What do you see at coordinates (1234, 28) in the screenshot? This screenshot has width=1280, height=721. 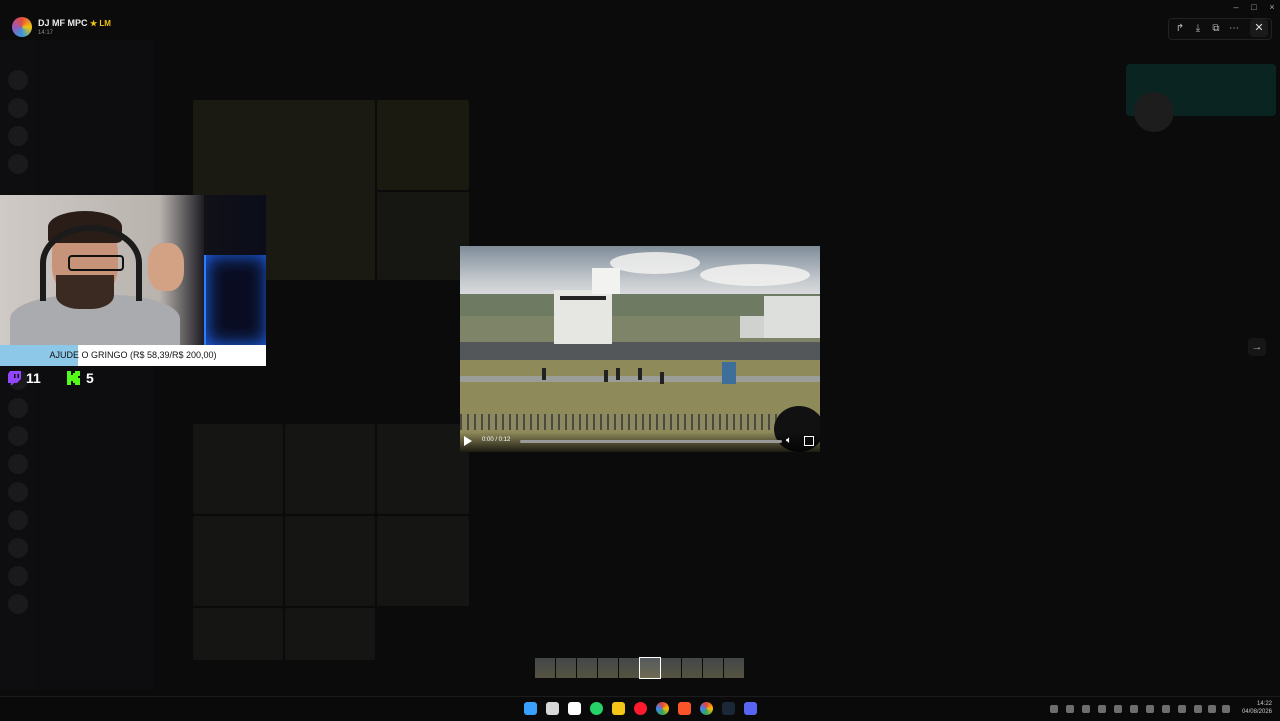 I see `more-icon: ⋯` at bounding box center [1234, 28].